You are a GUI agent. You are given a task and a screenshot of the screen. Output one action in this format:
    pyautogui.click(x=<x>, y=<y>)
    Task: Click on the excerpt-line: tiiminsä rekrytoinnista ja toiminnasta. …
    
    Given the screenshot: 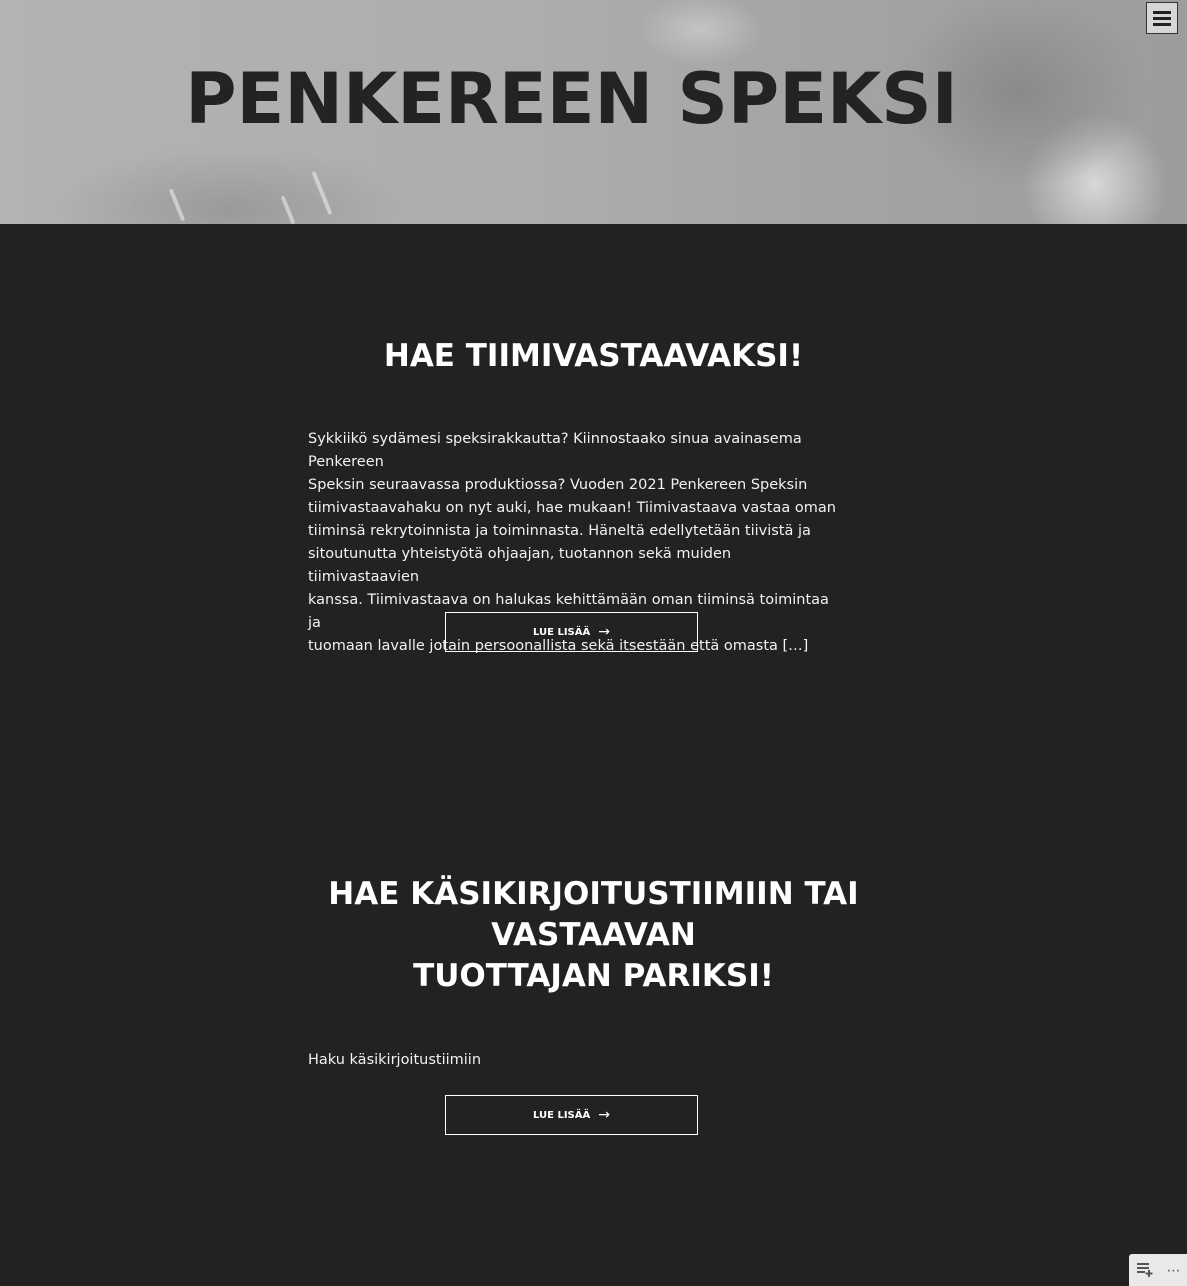 What is the action you would take?
    pyautogui.click(x=559, y=531)
    